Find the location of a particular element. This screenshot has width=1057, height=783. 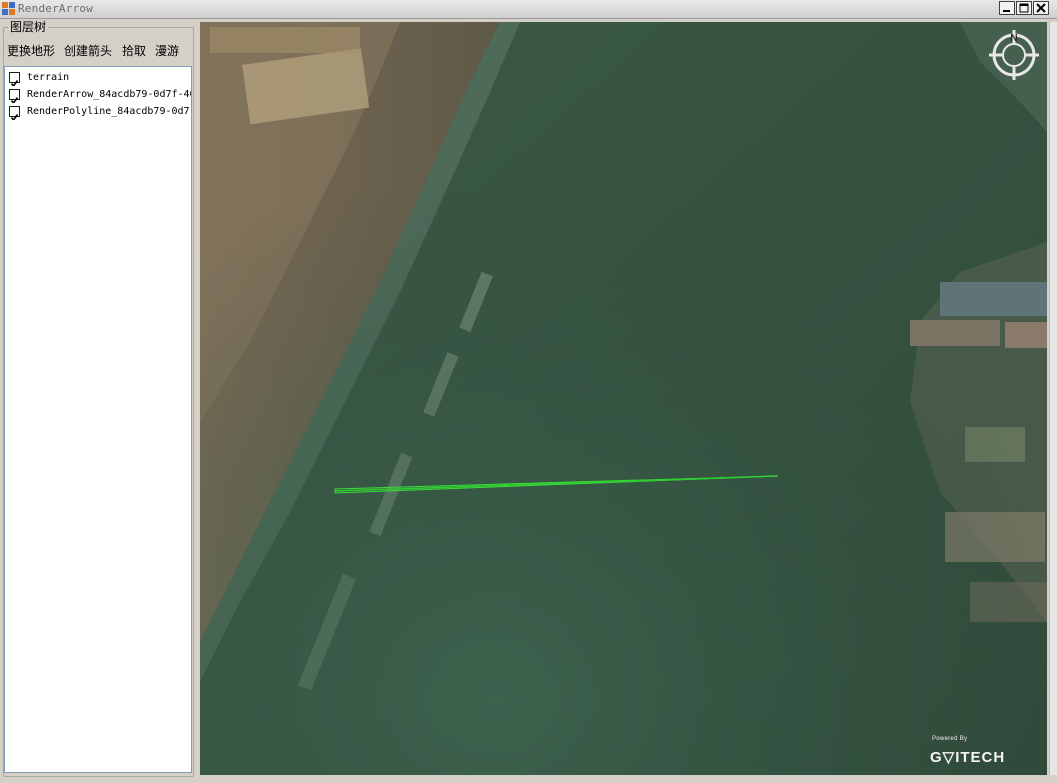

app-icon is located at coordinates (8, 8).